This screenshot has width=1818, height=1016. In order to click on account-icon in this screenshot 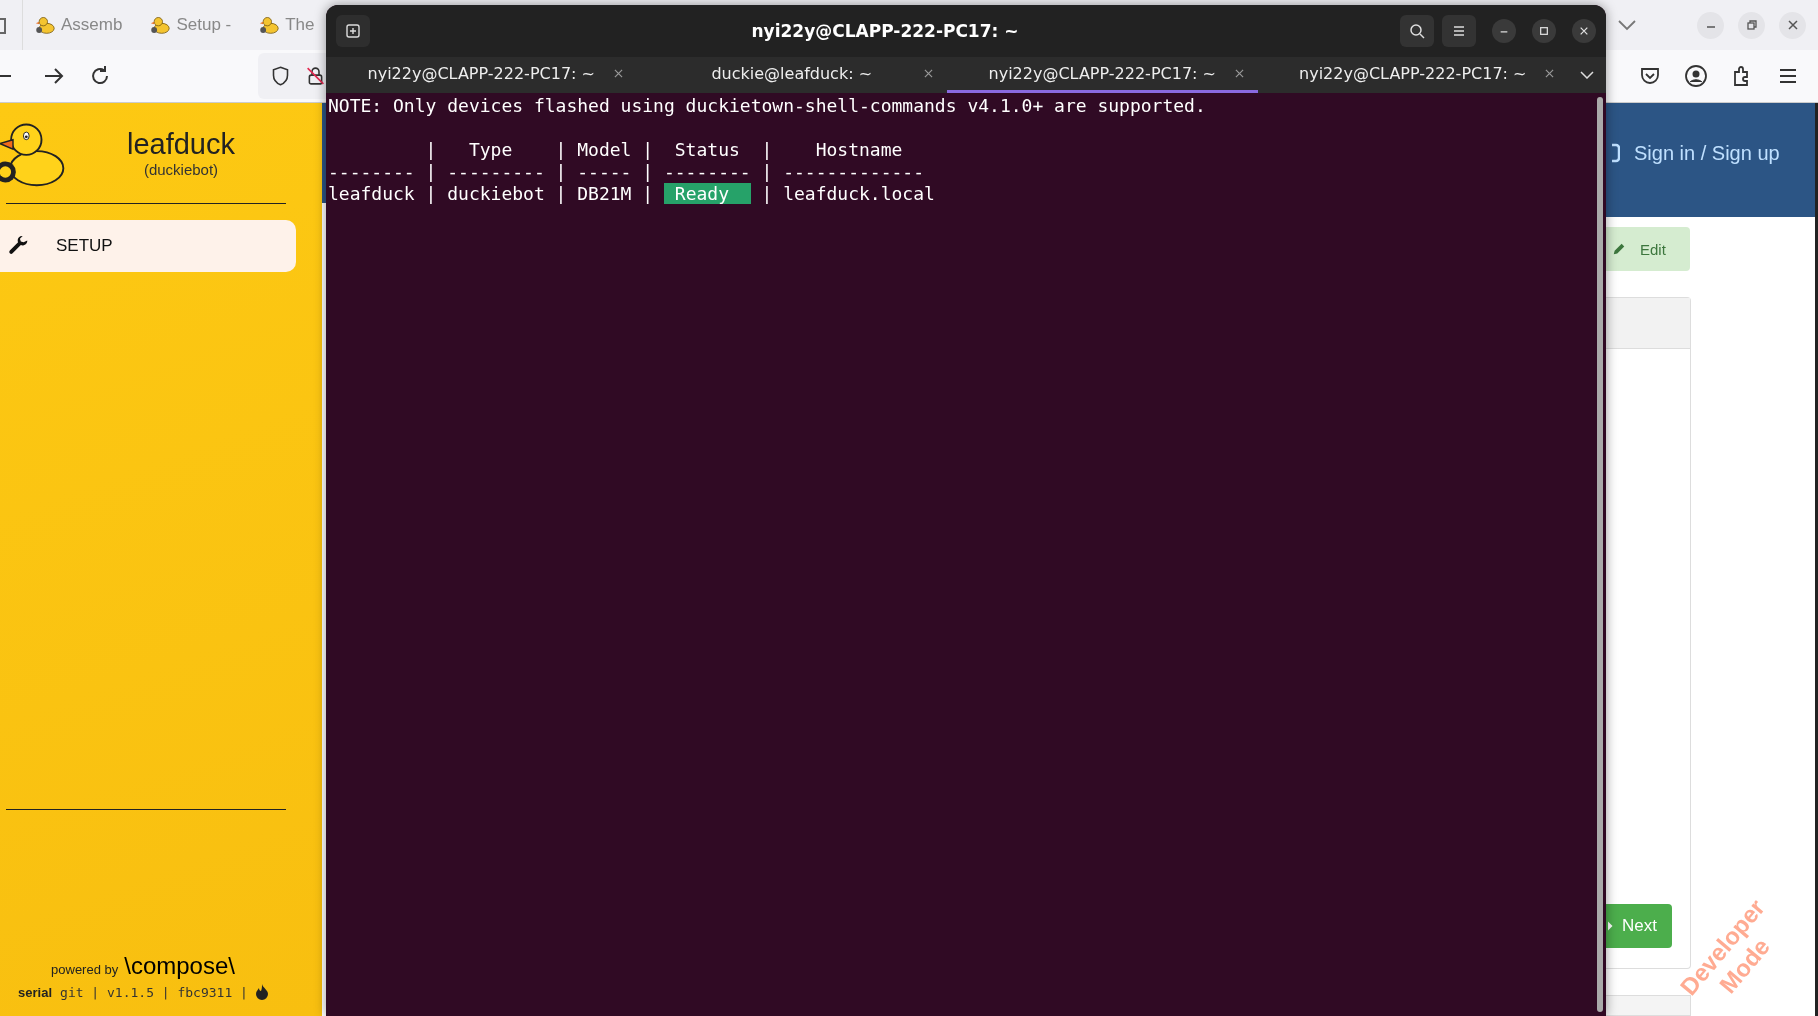, I will do `click(1696, 76)`.